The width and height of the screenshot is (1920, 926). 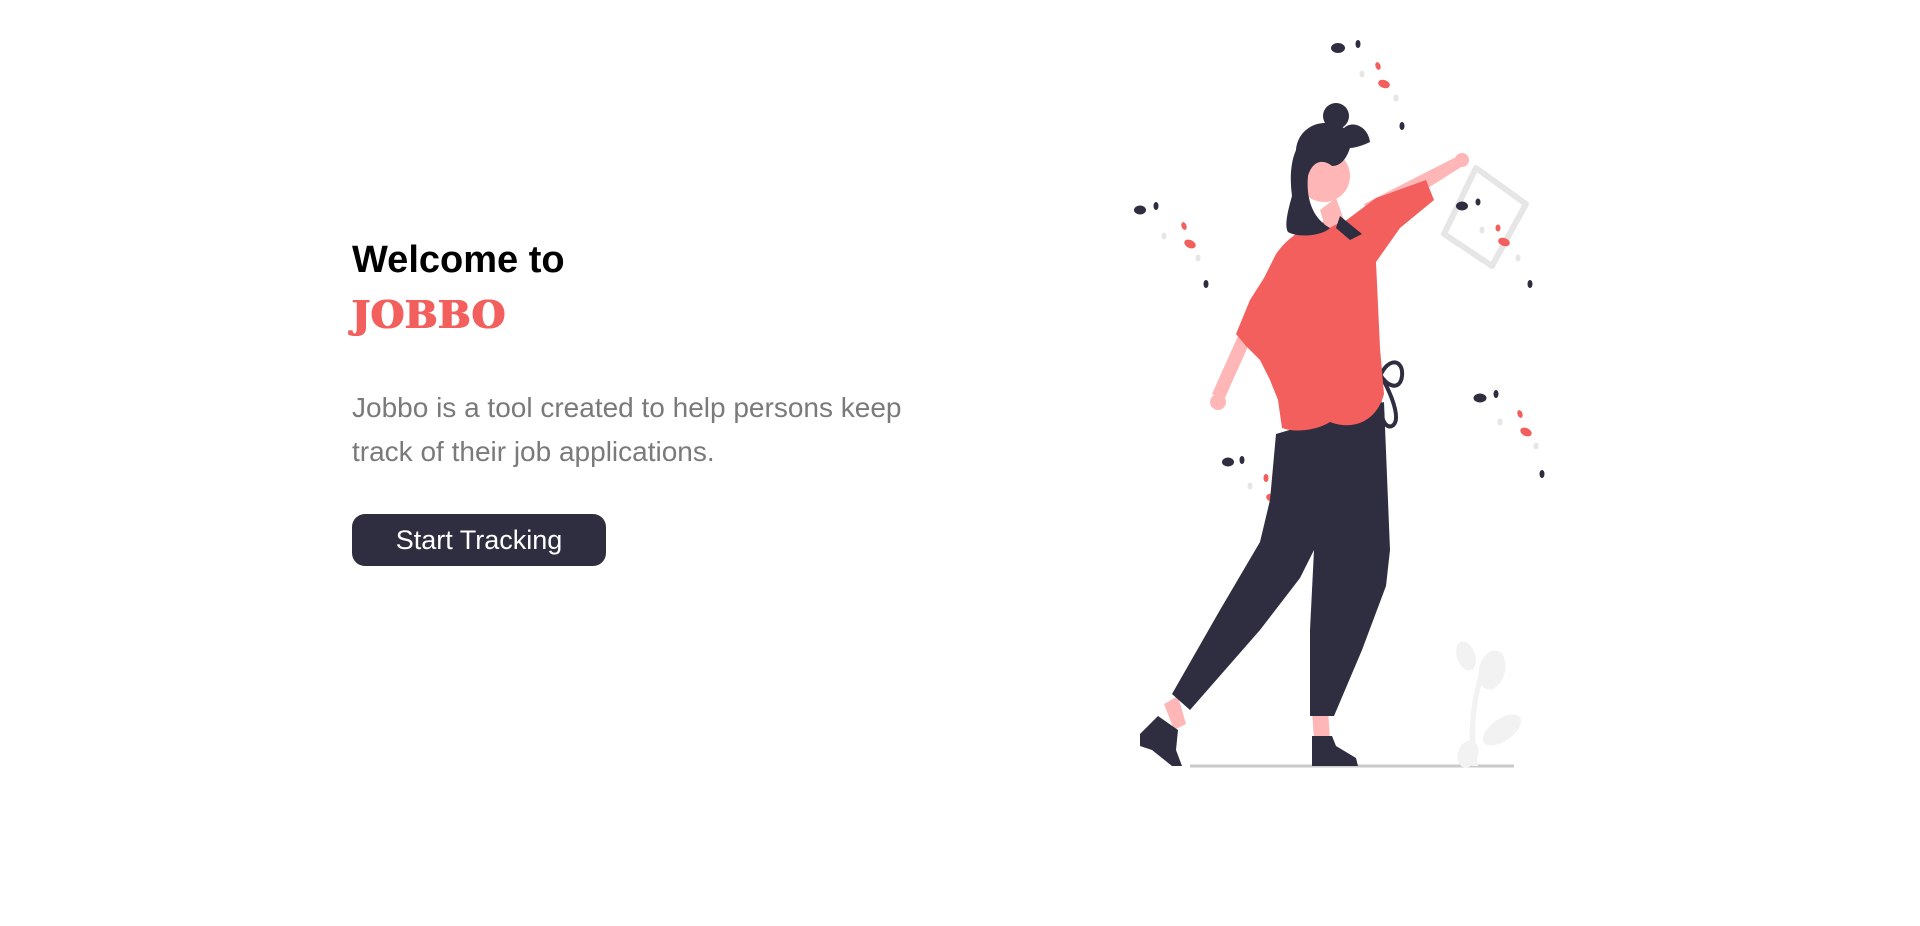 I want to click on trousers, so click(x=1281, y=559).